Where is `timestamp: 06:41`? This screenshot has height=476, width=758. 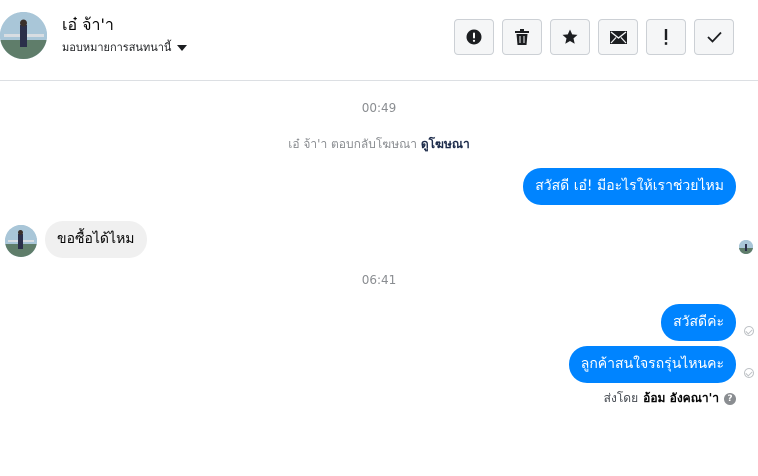
timestamp: 06:41 is located at coordinates (379, 280).